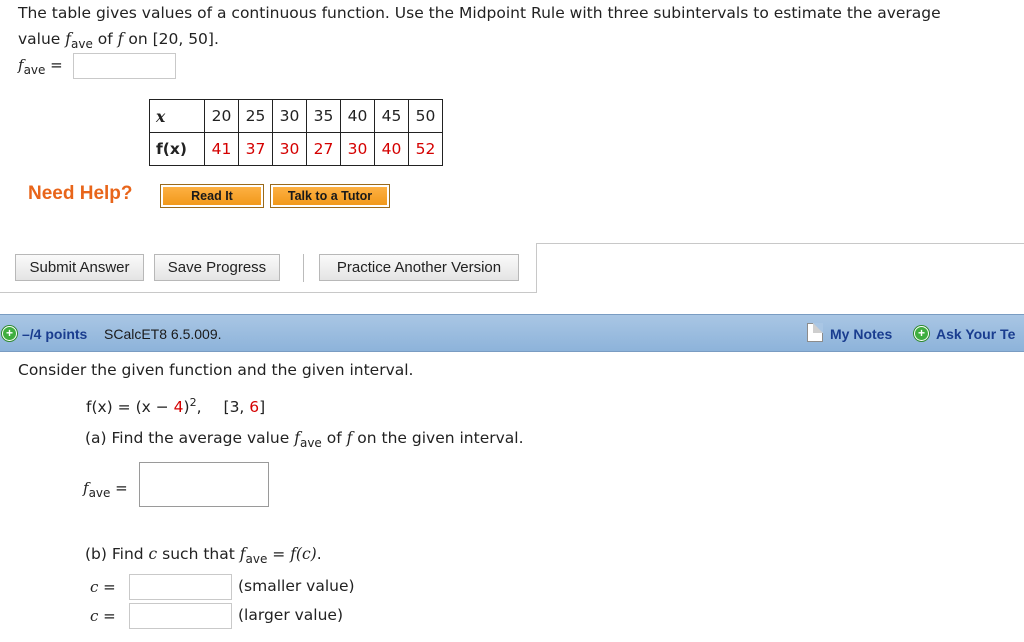 This screenshot has height=642, width=1024. What do you see at coordinates (323, 116) in the screenshot?
I see `x-cell: 35` at bounding box center [323, 116].